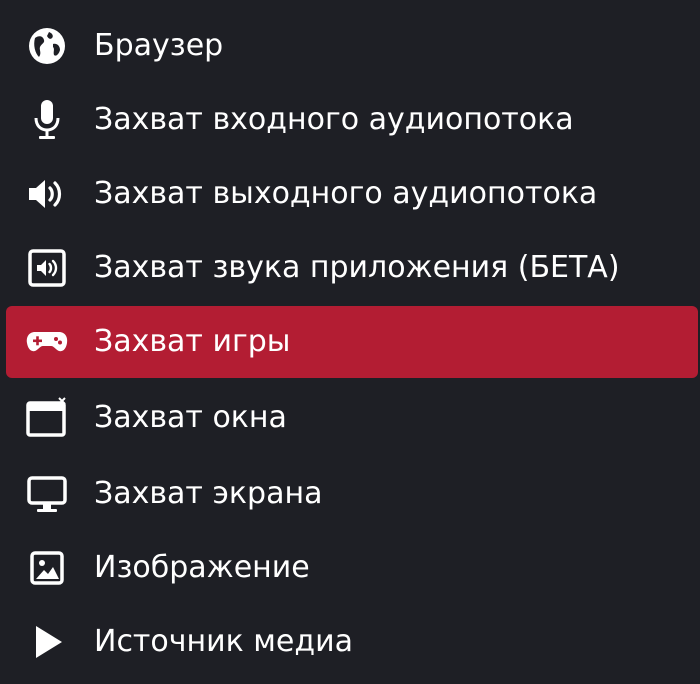 The height and width of the screenshot is (684, 700). What do you see at coordinates (47, 494) in the screenshot?
I see `monitor-icon` at bounding box center [47, 494].